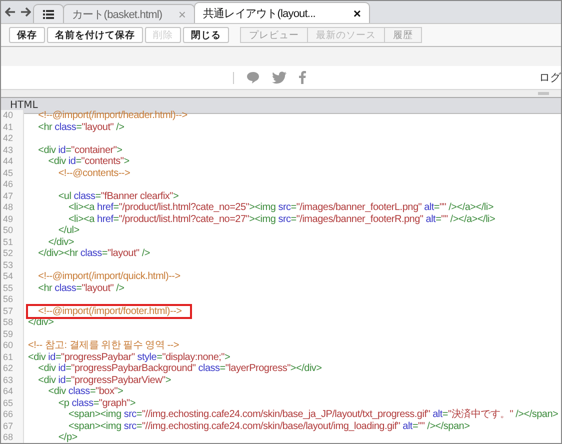 This screenshot has height=444, width=562. What do you see at coordinates (206, 35) in the screenshot?
I see `toolbar-button: 閉じる` at bounding box center [206, 35].